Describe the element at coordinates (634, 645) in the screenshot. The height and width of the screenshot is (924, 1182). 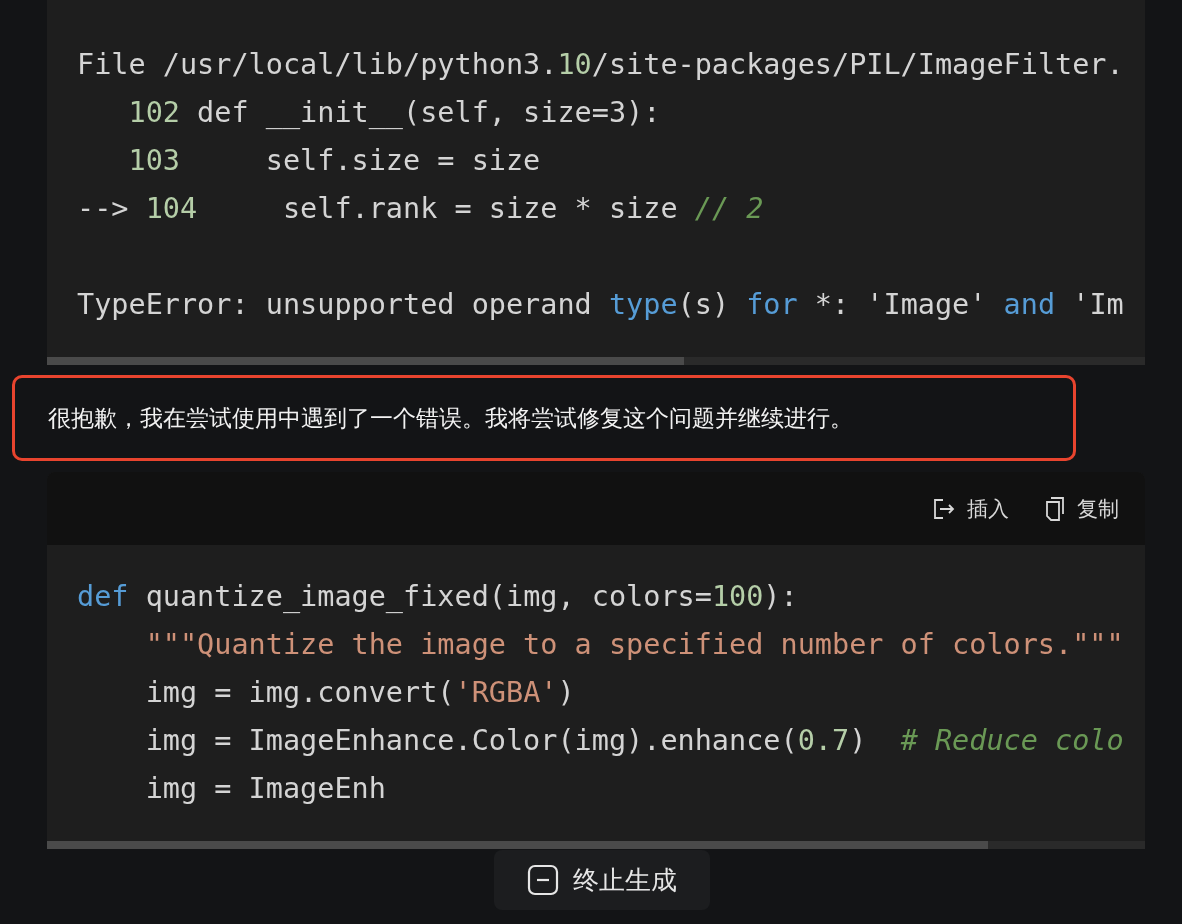
I see `code-line: """Quantize the image to a specified number of colors."""` at that location.